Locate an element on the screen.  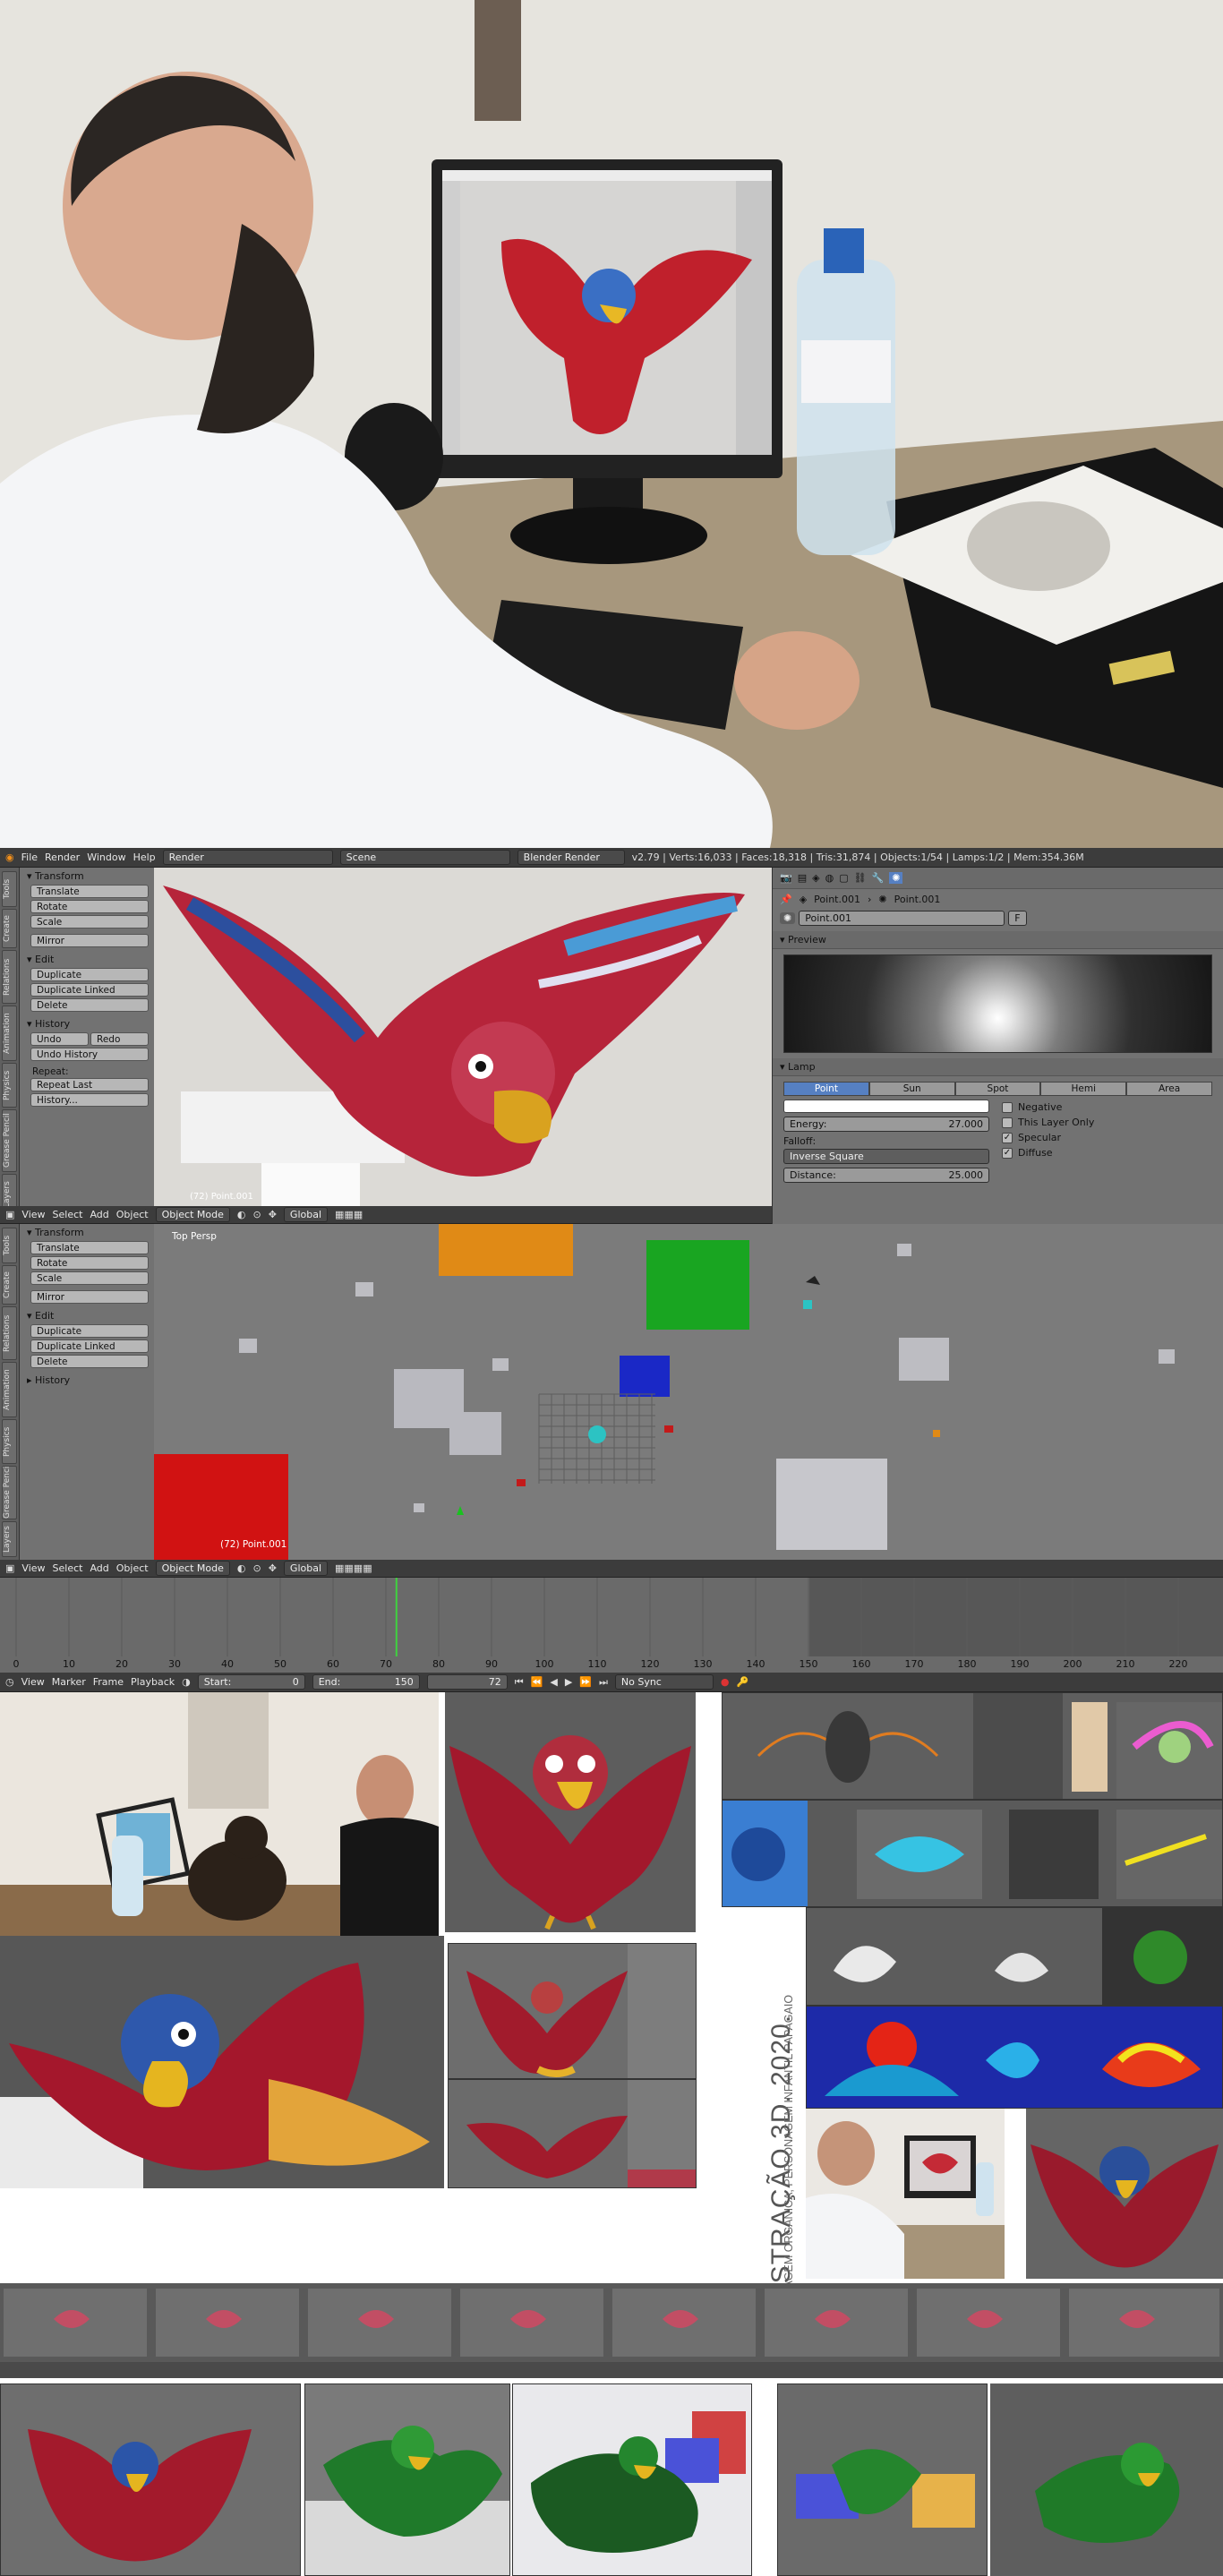
energy-field: Energy: 27.000 is located at coordinates (886, 1125).